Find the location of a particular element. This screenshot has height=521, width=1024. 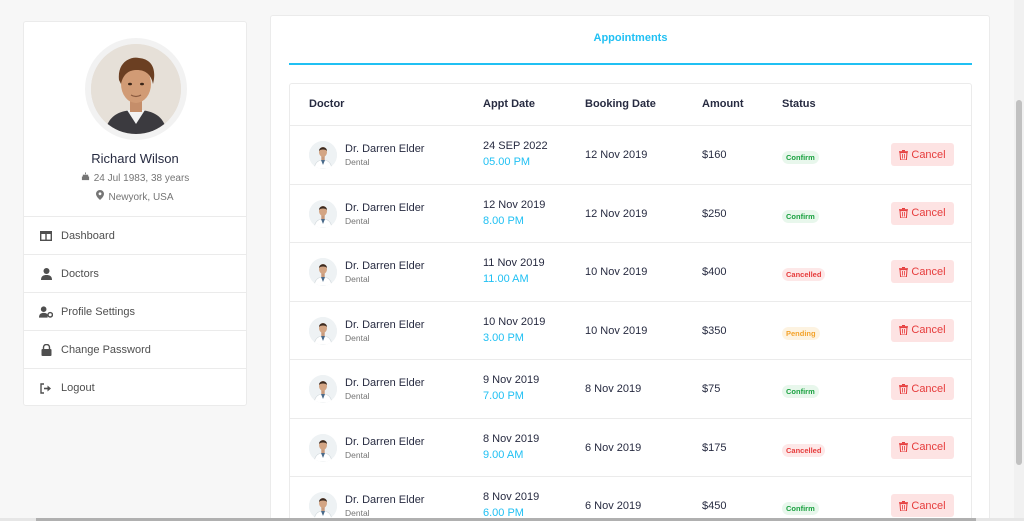

patient-dob: 24 Jul 1983, 38 years is located at coordinates (135, 178).